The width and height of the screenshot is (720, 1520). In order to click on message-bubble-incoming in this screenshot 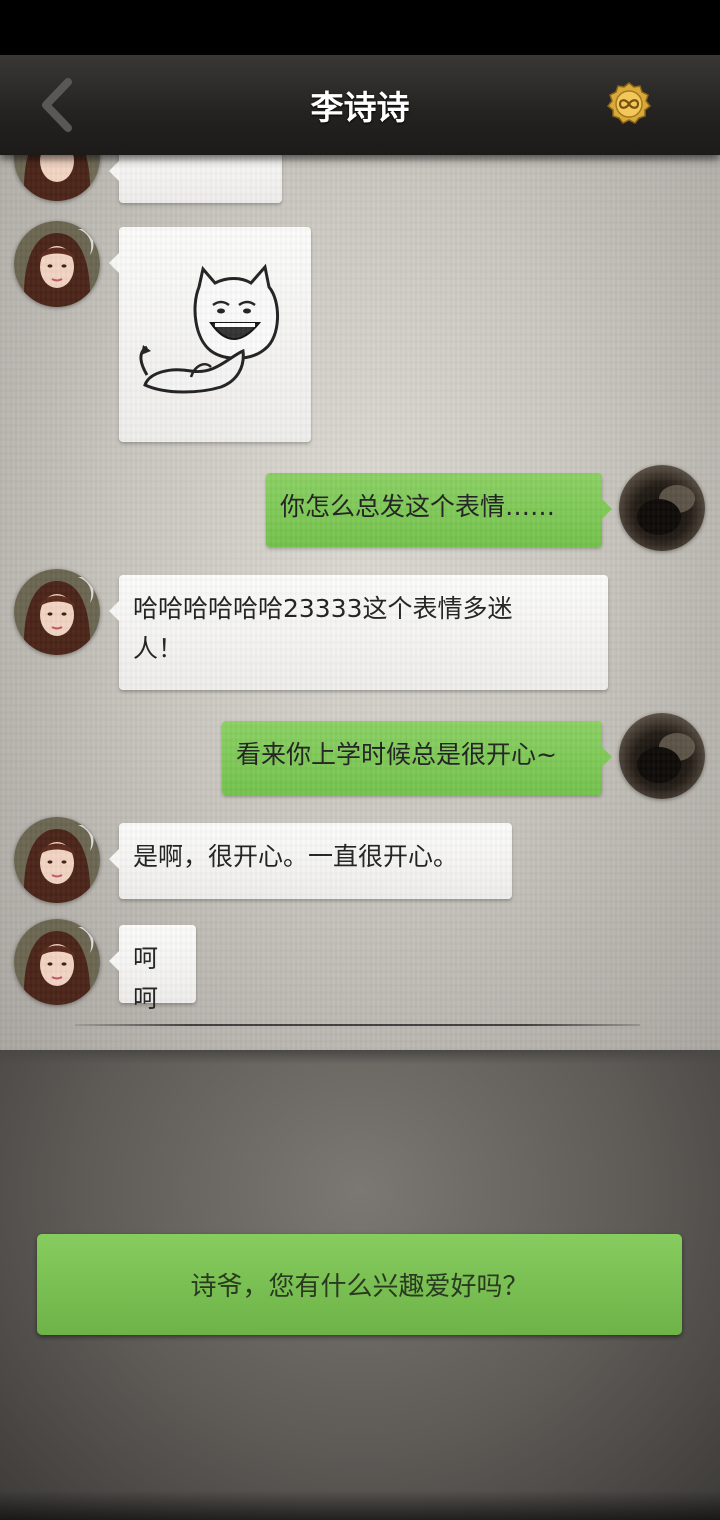, I will do `click(210, 334)`.